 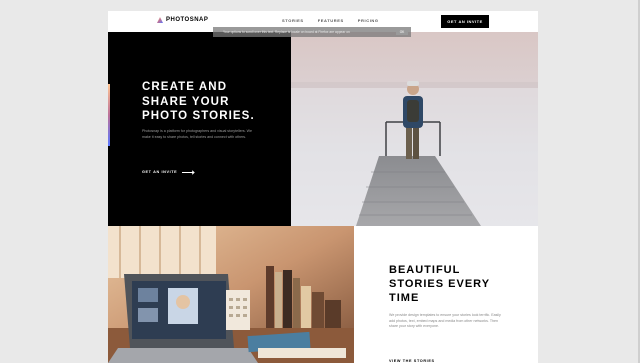 I want to click on translate-ok-button: OK, so click(x=402, y=32).